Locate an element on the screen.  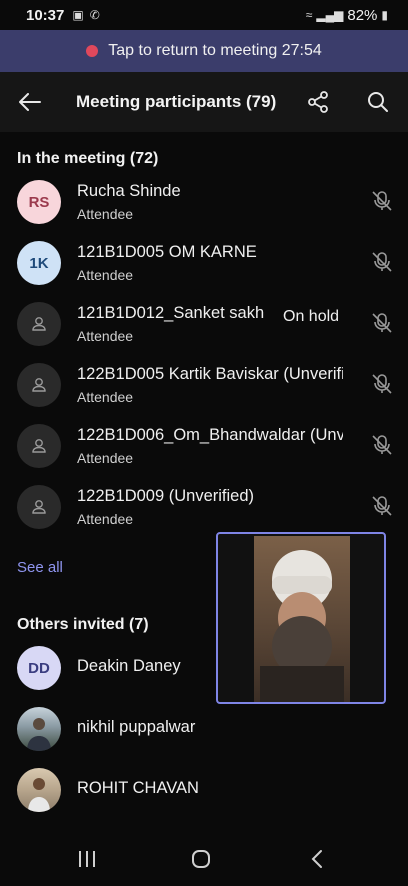
others-invited-section-title: Others invited (7) is located at coordinates (83, 624).